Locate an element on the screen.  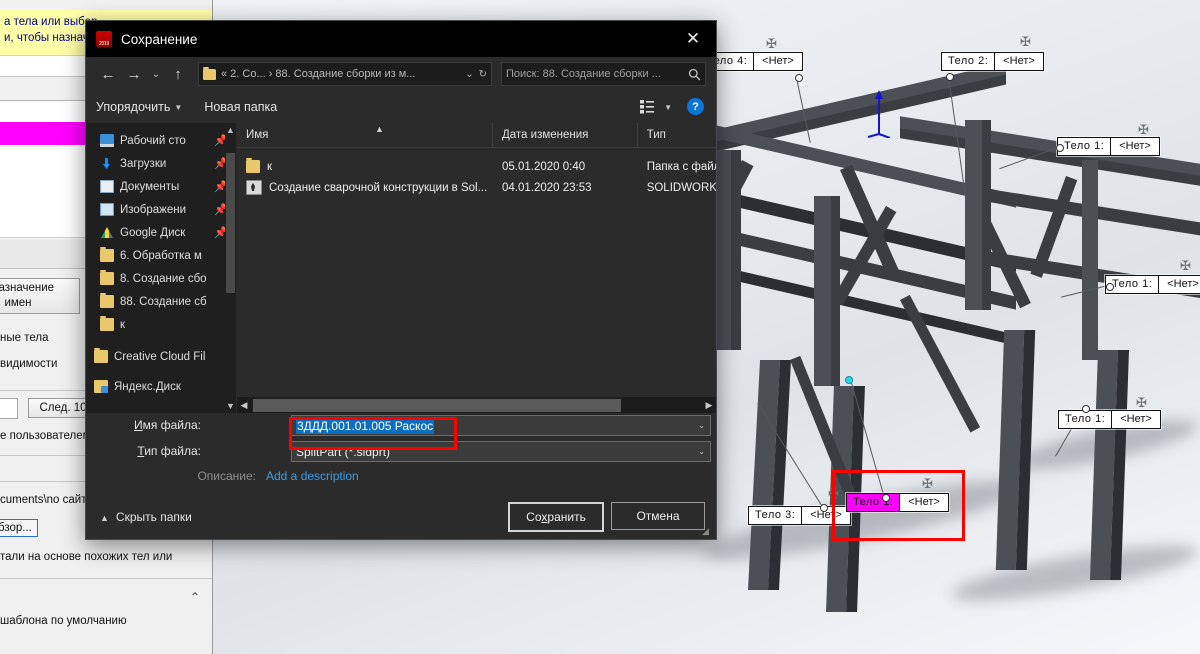
auto-name-button: о-назначение имен is located at coordinates (40, 296).